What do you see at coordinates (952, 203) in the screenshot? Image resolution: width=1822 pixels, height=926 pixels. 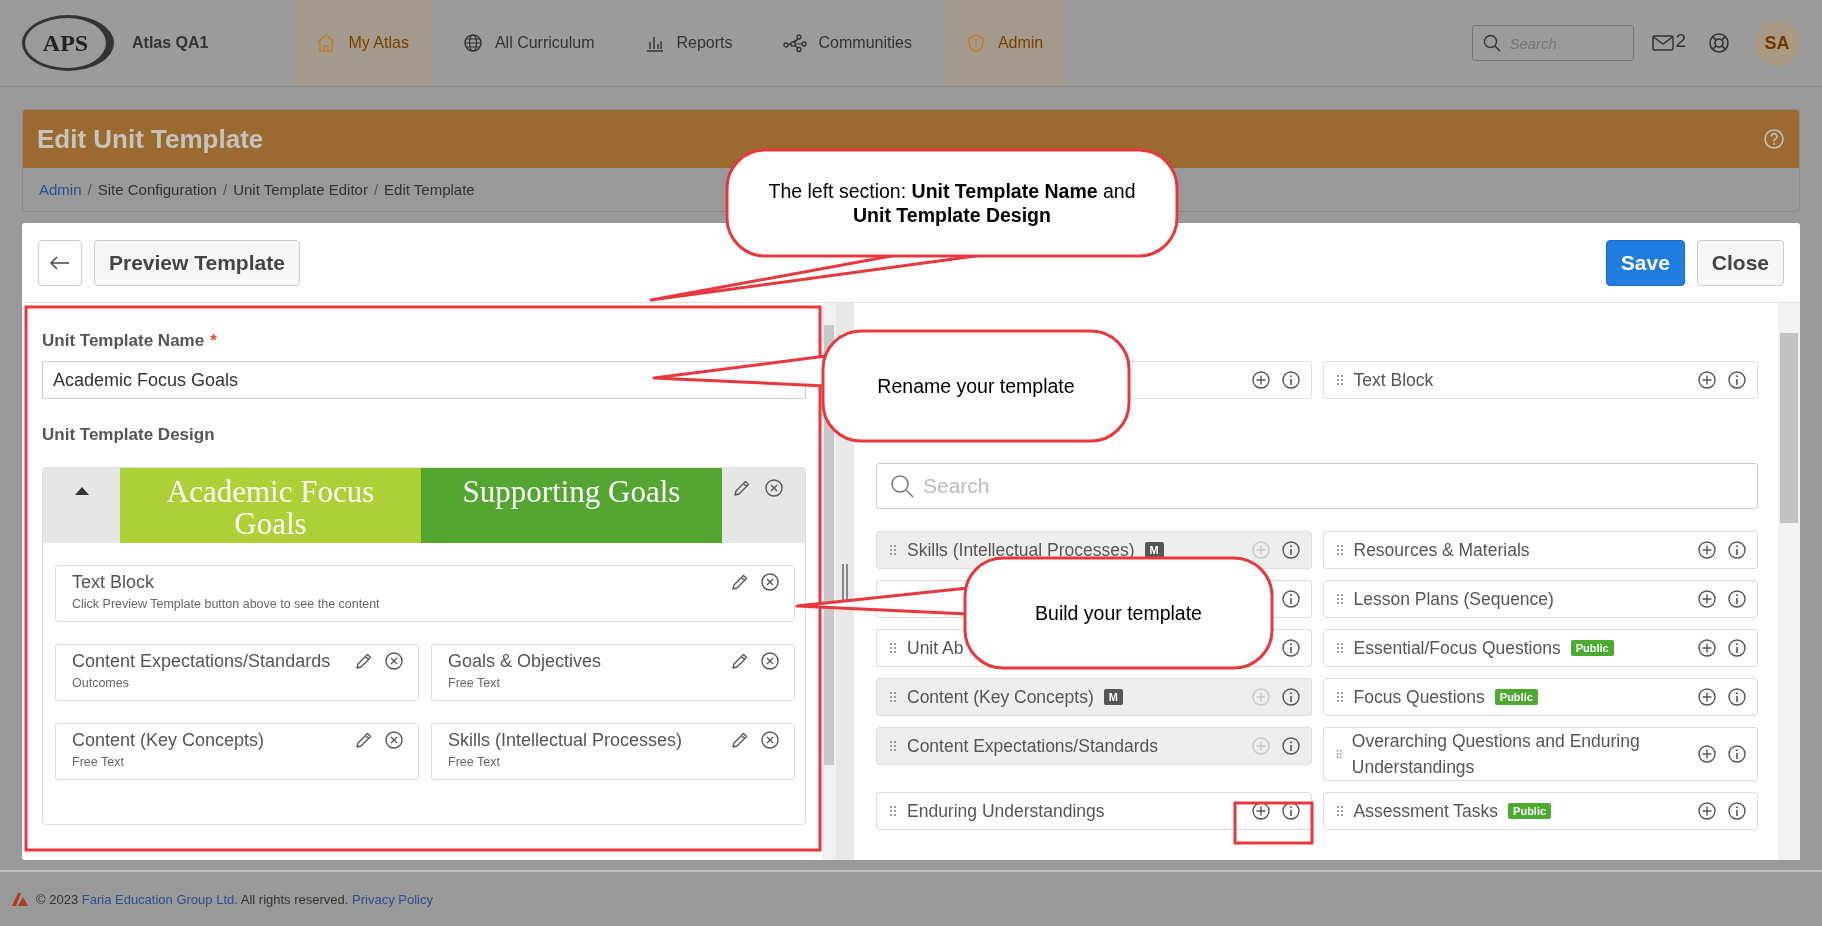 I see `callout-text: The left section: Unit Template Name and Unit Template Design` at bounding box center [952, 203].